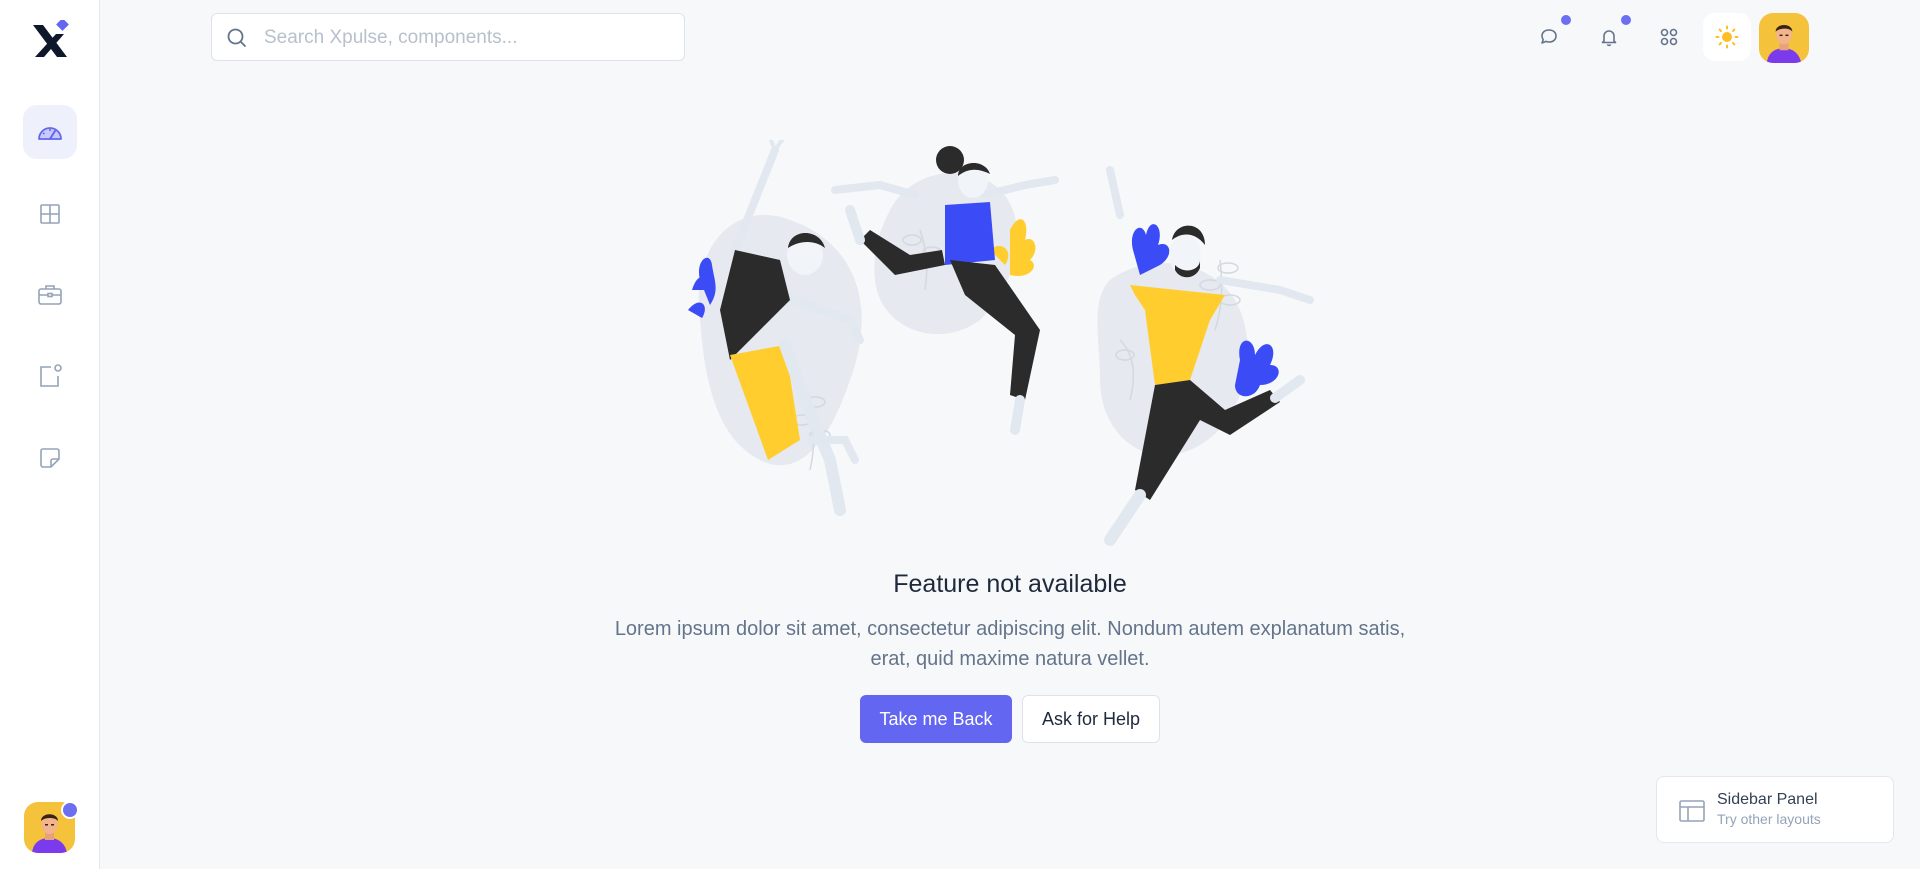 This screenshot has width=1920, height=869. I want to click on search-box, so click(448, 37).